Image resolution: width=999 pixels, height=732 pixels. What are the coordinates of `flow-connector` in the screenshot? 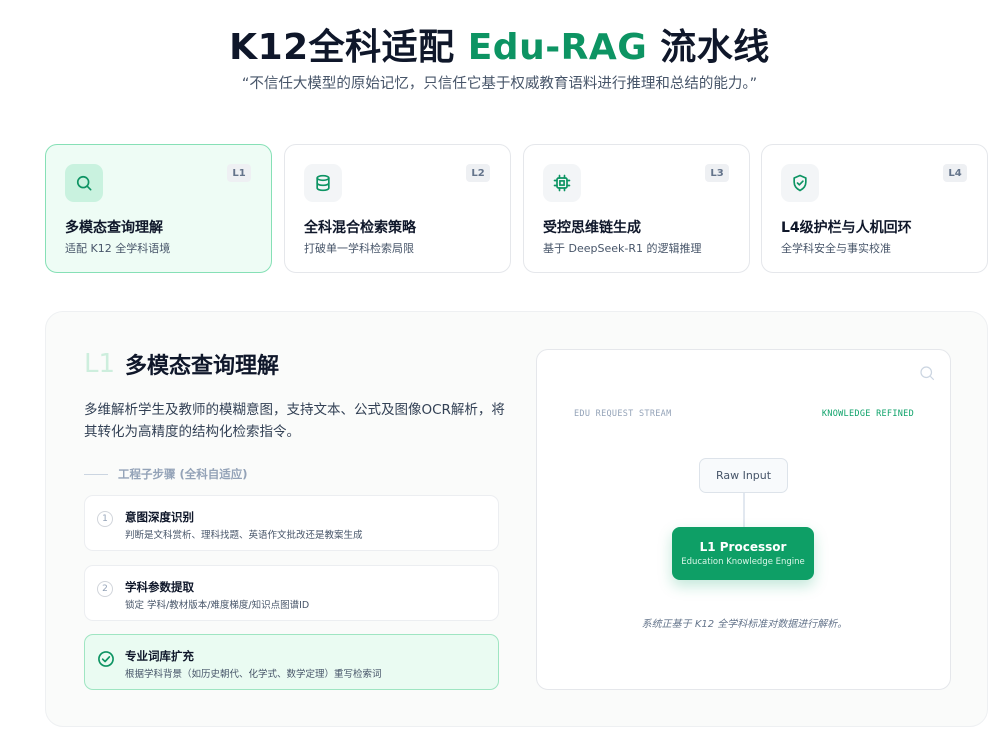 It's located at (744, 510).